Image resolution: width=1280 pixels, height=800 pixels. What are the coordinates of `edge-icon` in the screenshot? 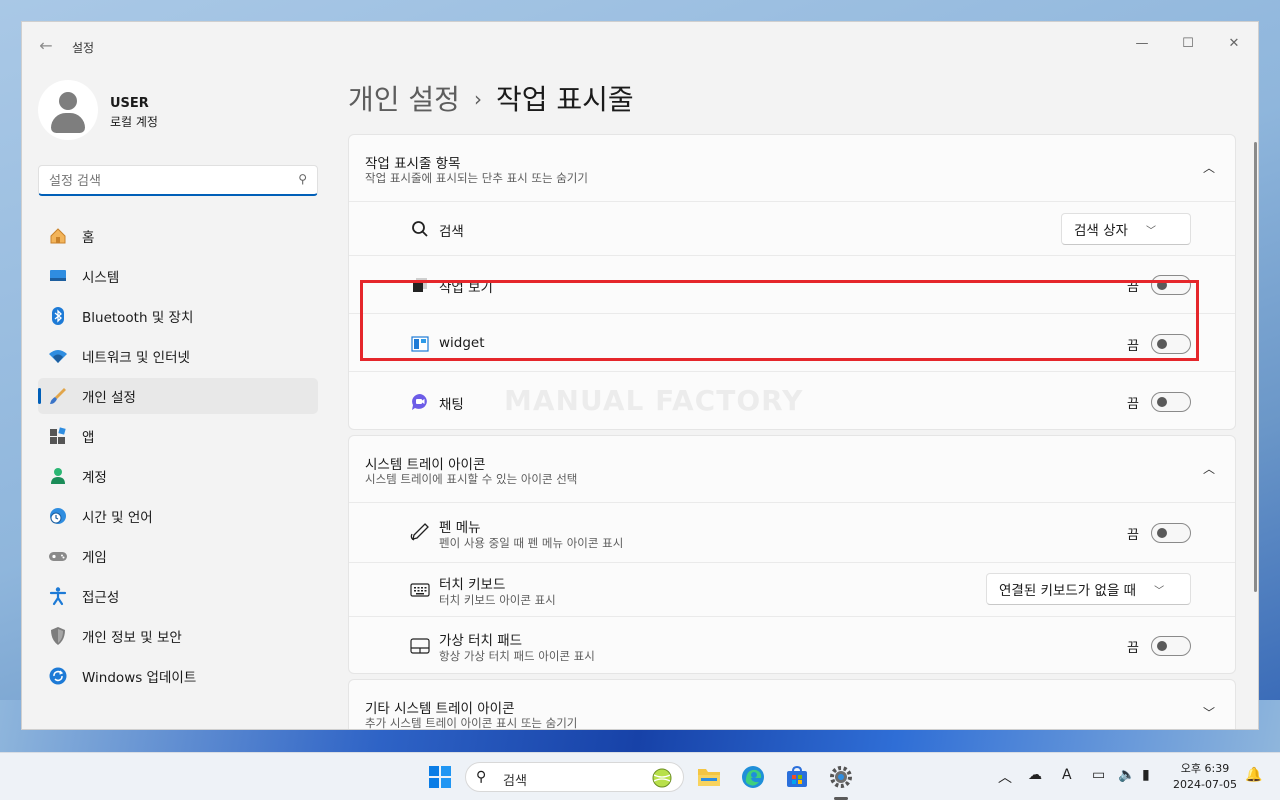 It's located at (753, 777).